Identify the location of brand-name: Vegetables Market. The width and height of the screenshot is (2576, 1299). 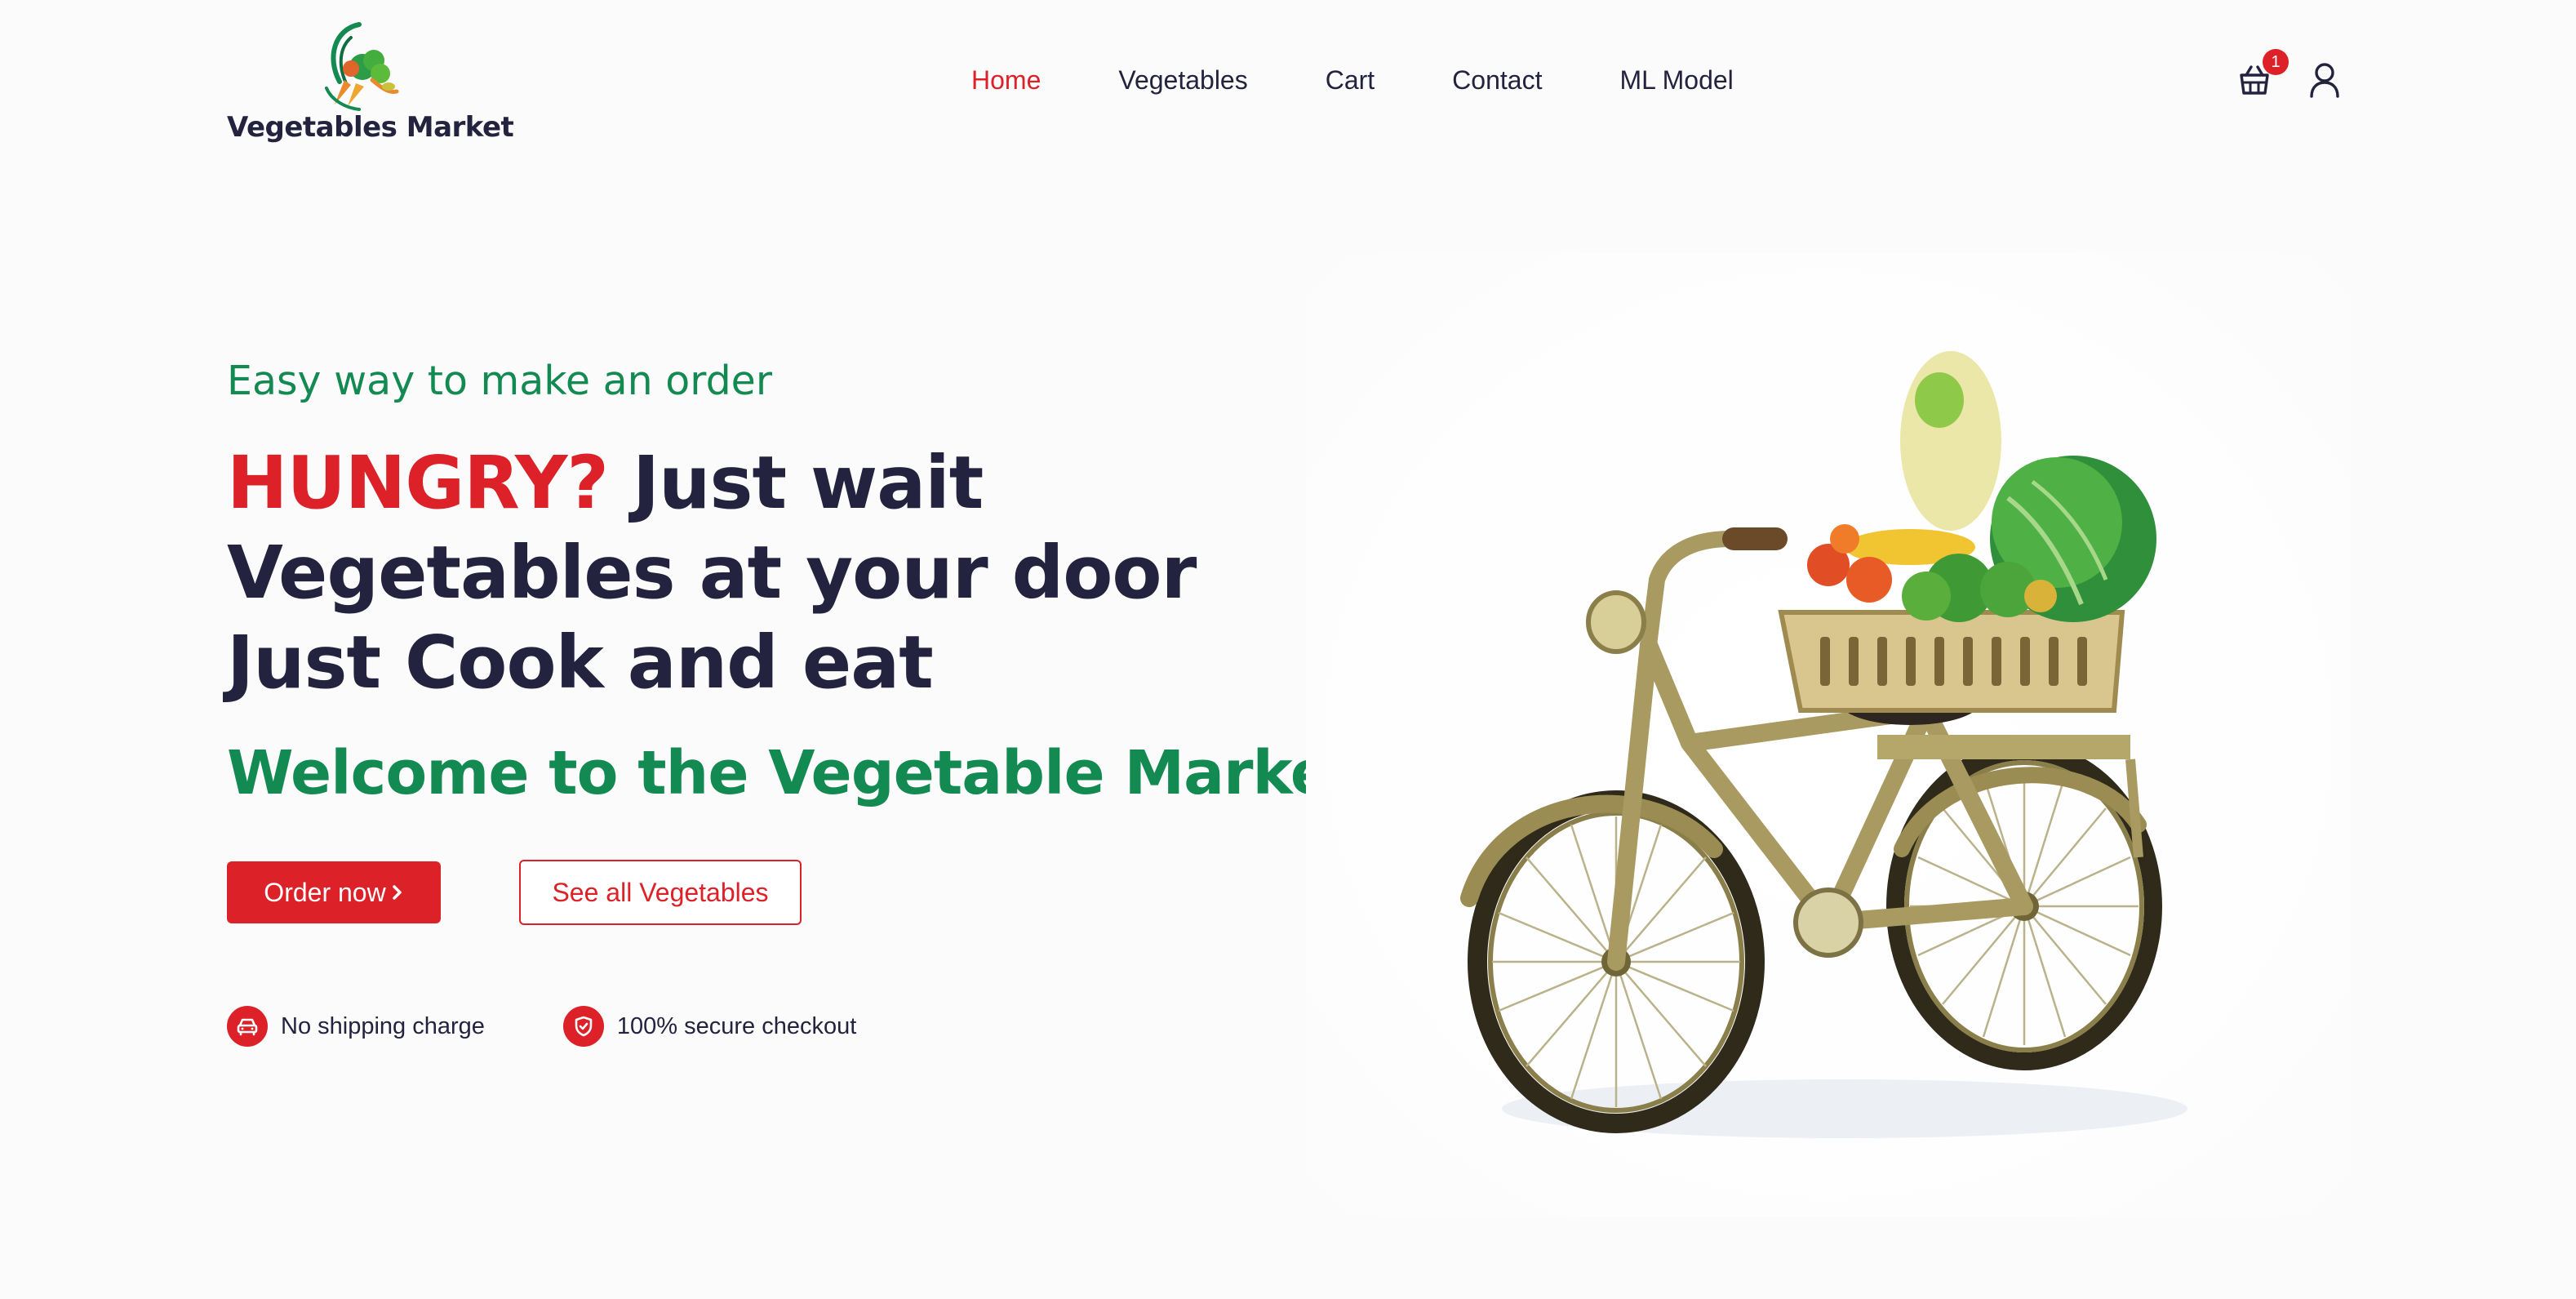
(370, 127).